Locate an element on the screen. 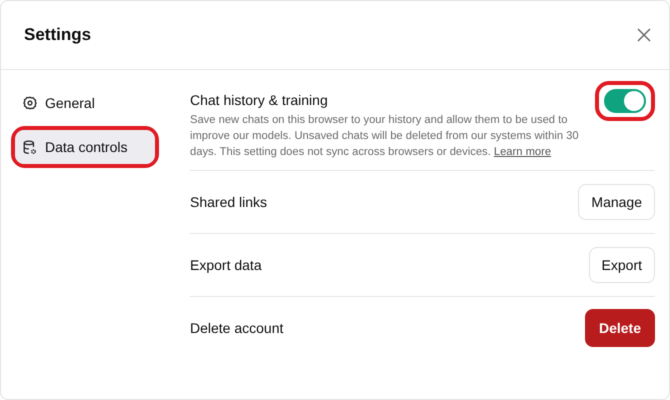  sidebar-item: General is located at coordinates (85, 103).